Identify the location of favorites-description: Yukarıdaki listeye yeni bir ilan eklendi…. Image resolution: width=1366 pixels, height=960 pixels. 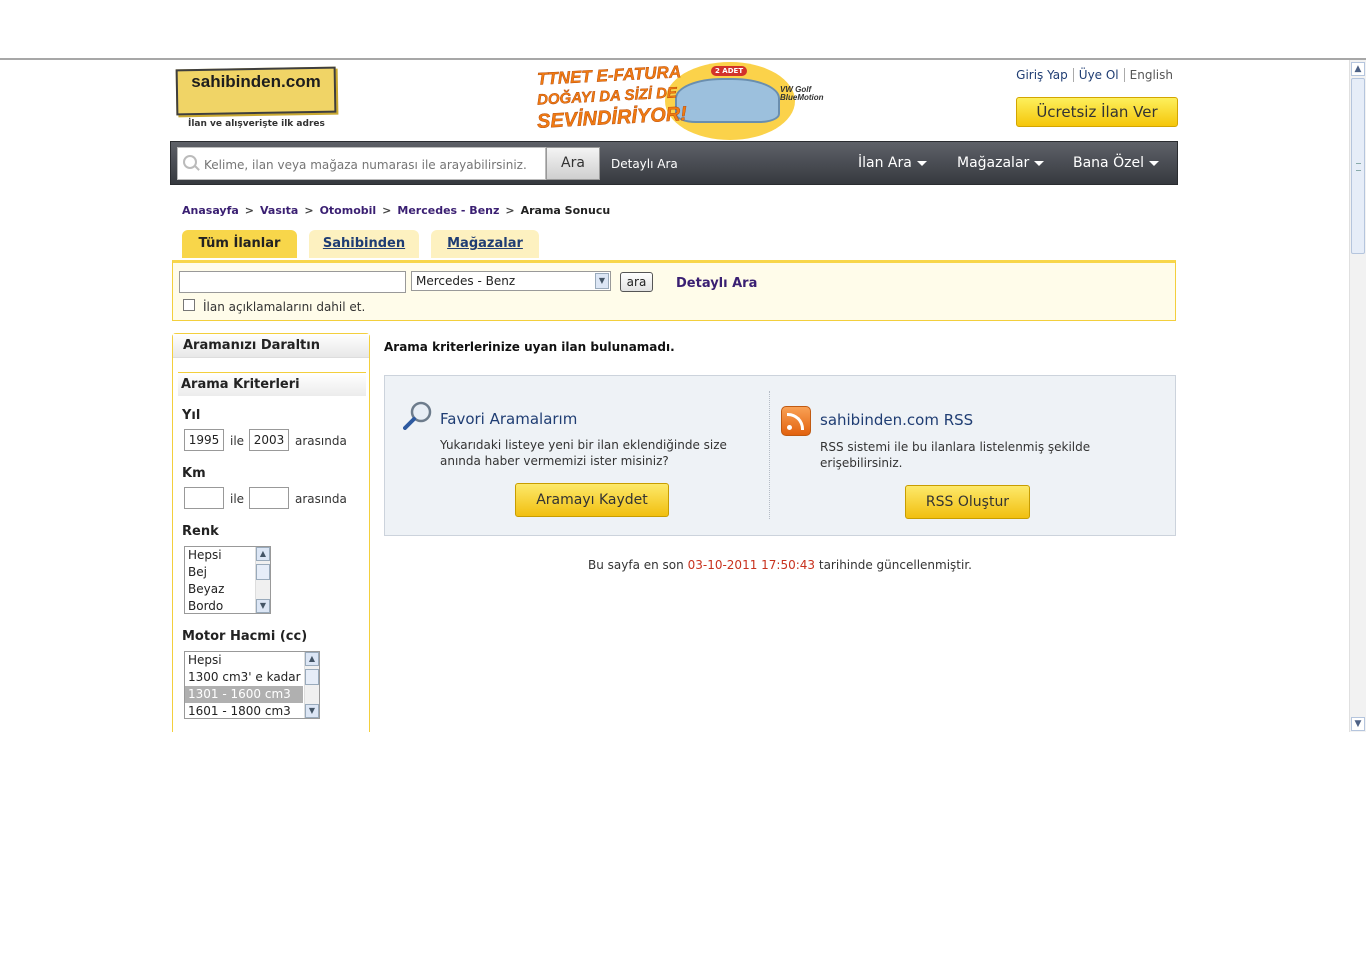
(583, 453).